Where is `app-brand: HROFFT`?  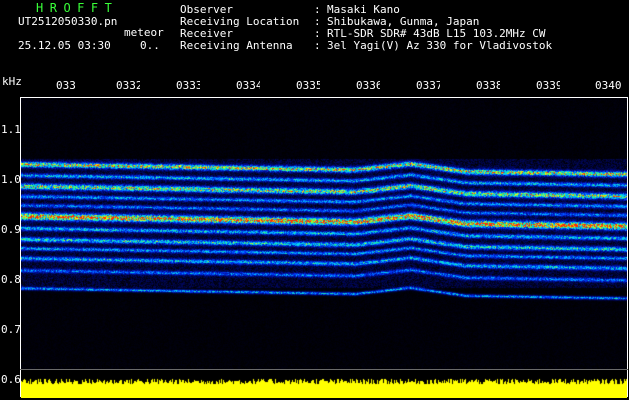
app-brand: HROFFT is located at coordinates (77, 8).